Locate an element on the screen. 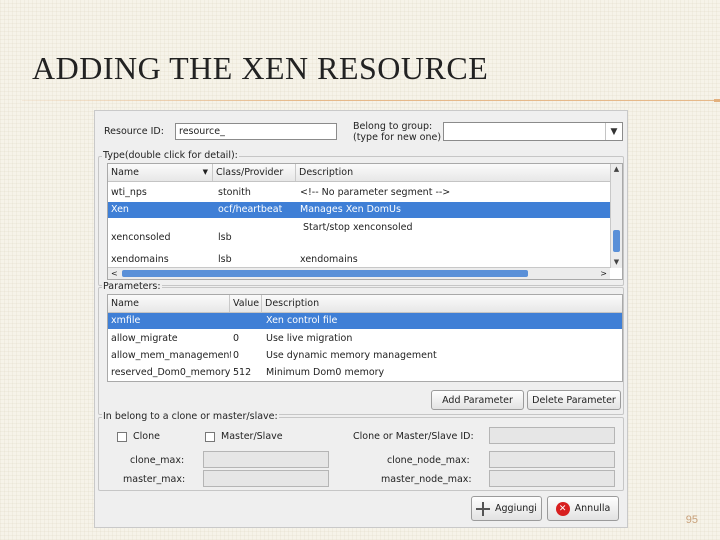 Image resolution: width=720 pixels, height=540 pixels. param-col-description: Description is located at coordinates (442, 303).